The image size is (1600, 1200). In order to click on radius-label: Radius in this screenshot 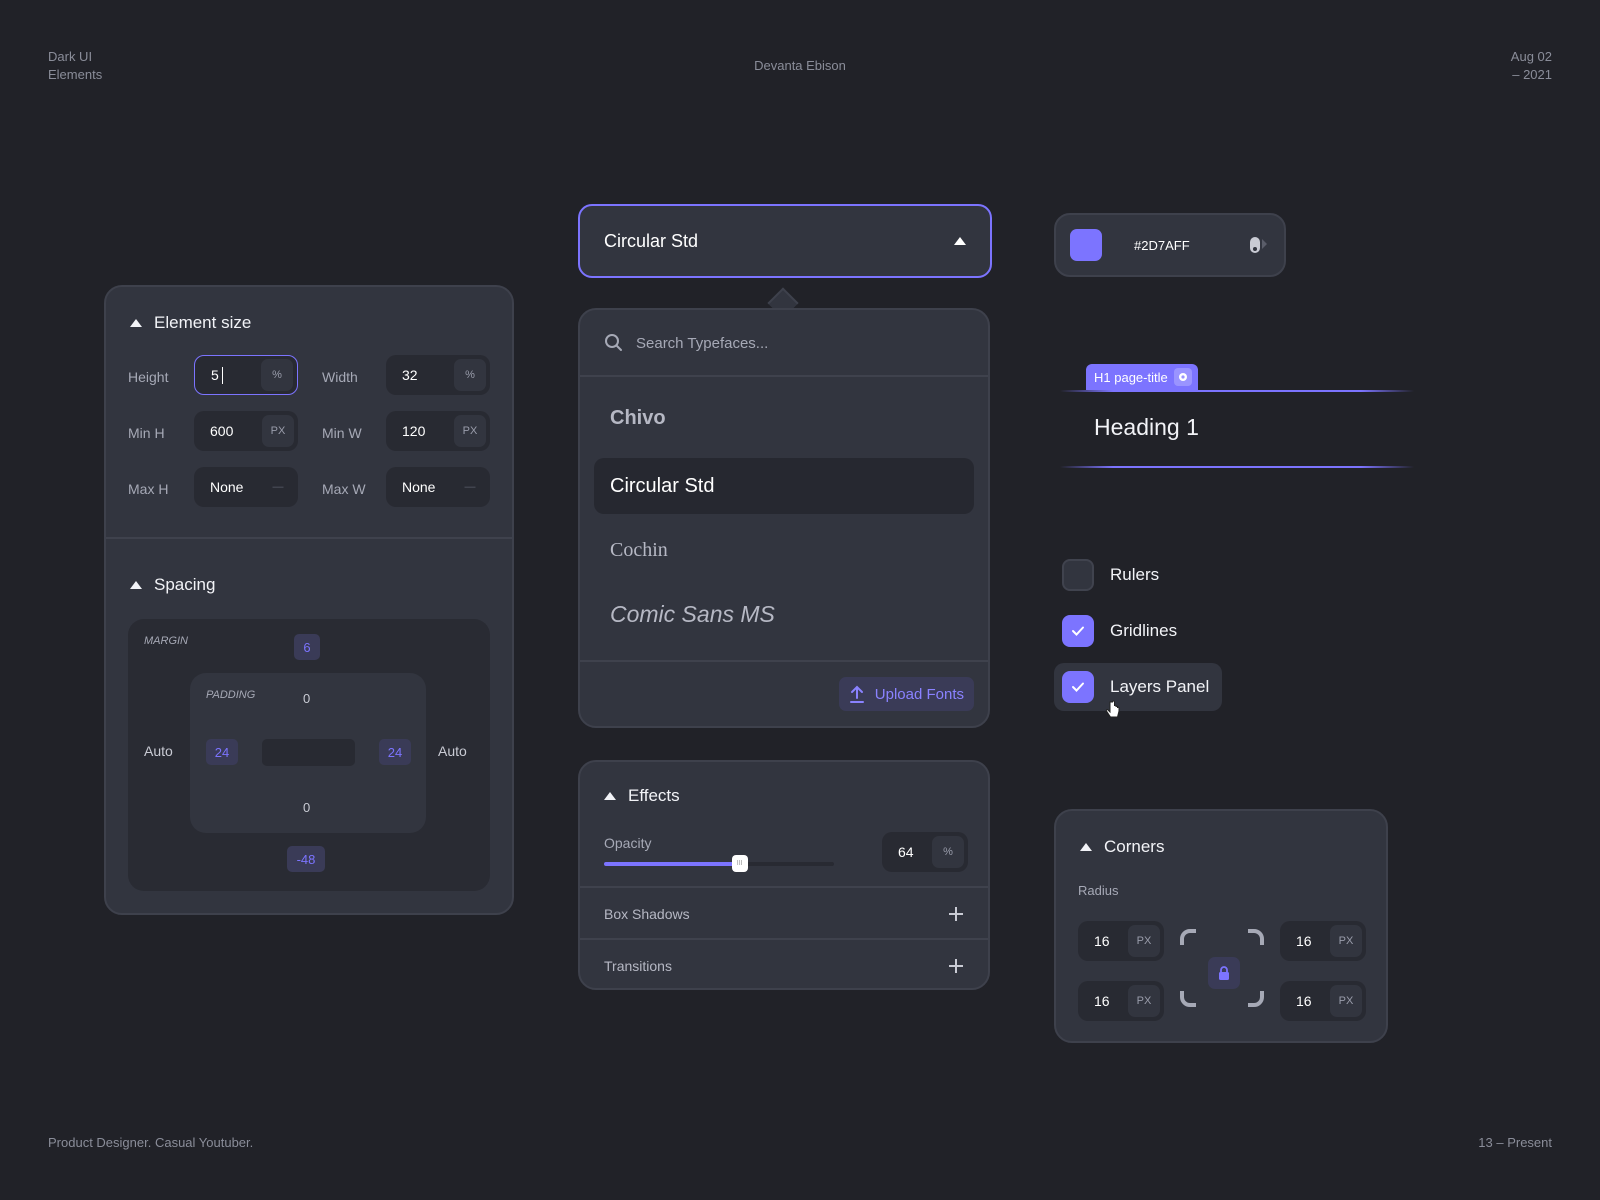, I will do `click(1098, 890)`.